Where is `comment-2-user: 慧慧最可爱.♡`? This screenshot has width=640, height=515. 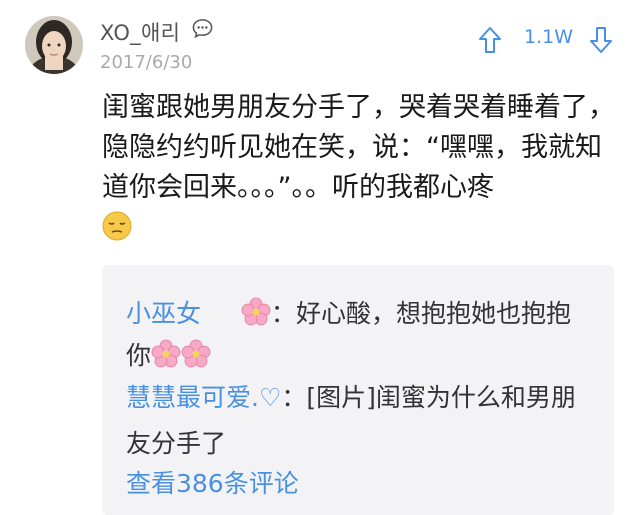
comment-2-user: 慧慧最可爱.♡ is located at coordinates (203, 397).